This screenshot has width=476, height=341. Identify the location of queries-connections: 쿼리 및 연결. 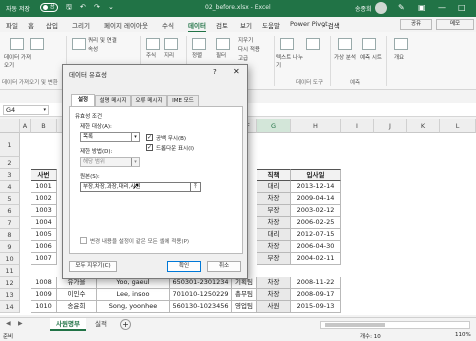
(102, 41).